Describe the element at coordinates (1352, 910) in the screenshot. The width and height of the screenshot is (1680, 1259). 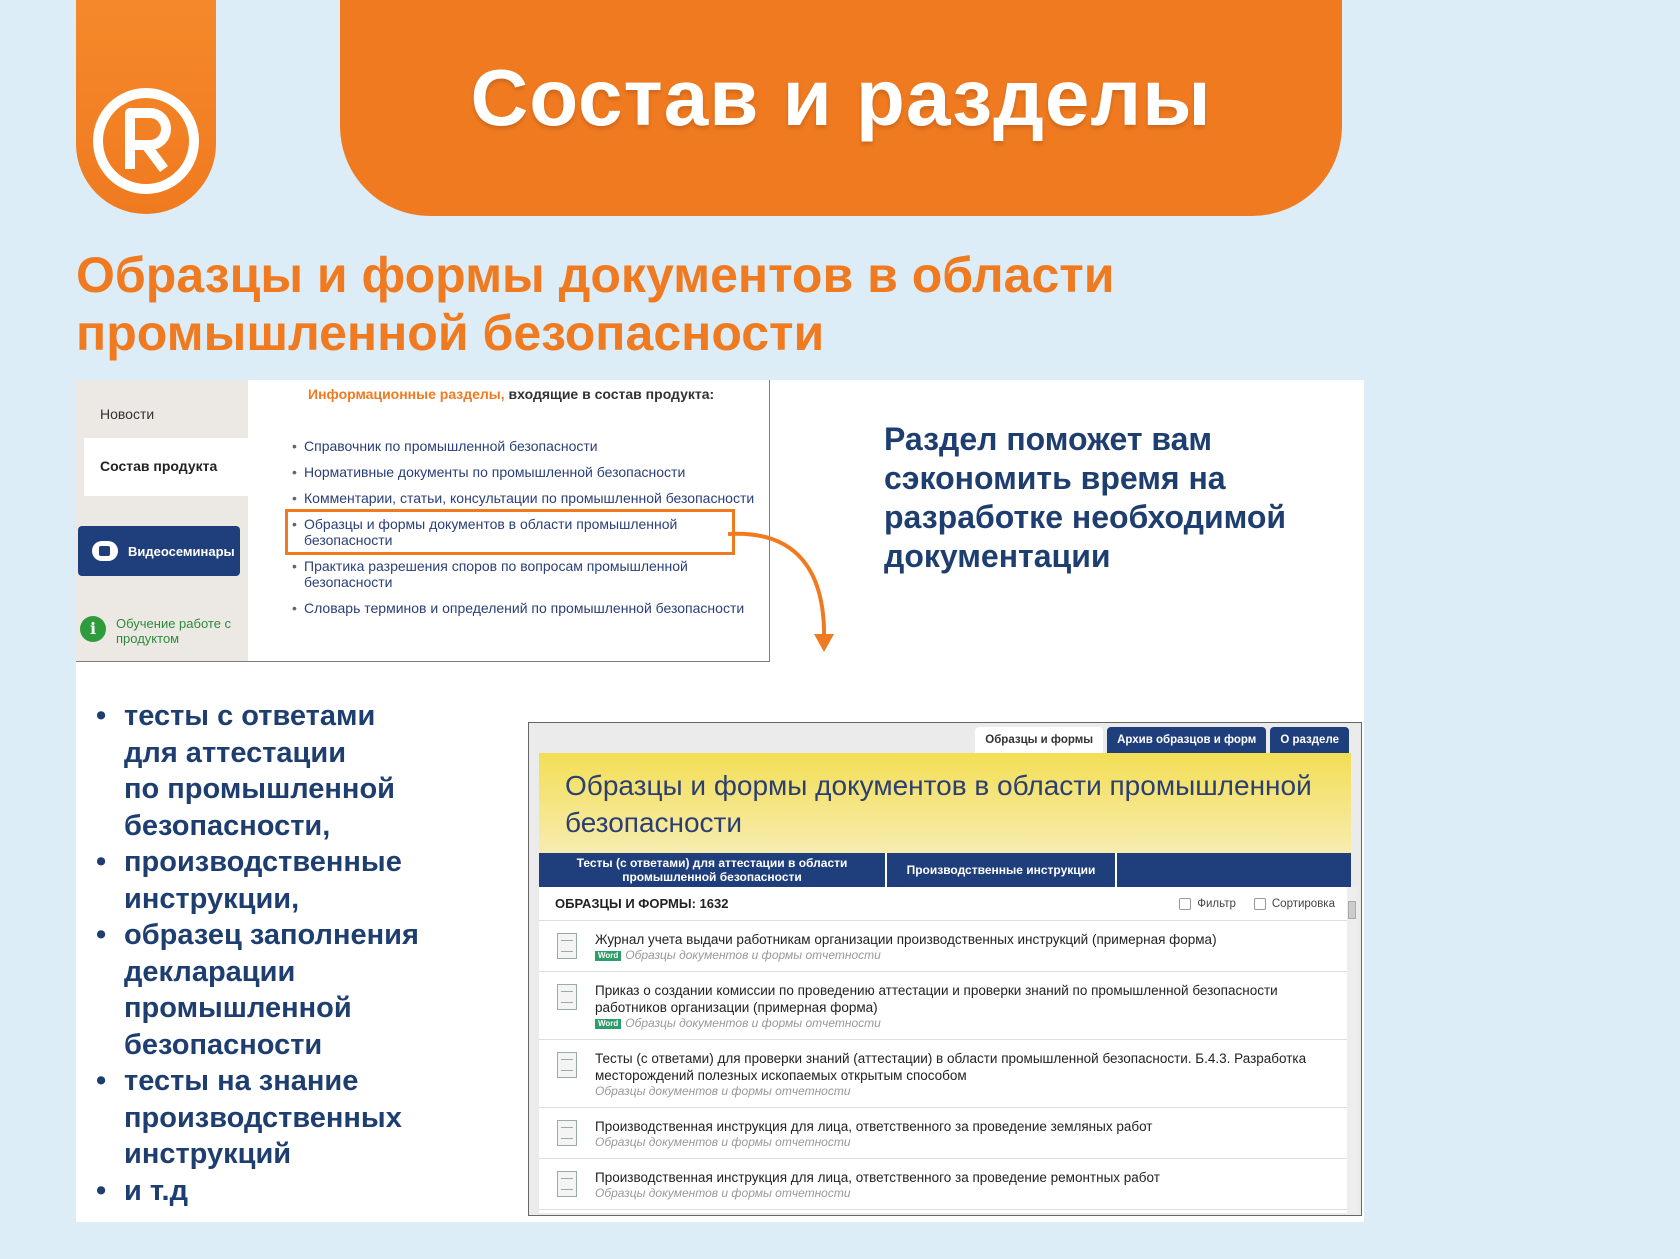
I see `scrollbar-thumb` at that location.